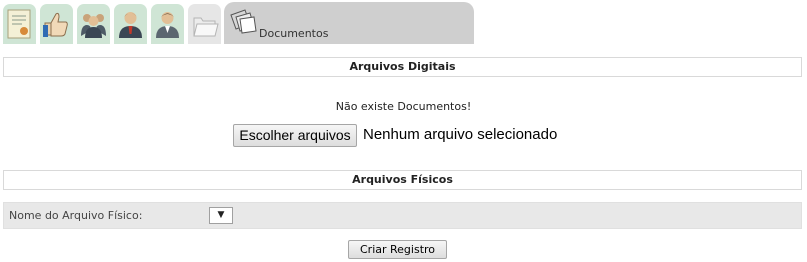 Image resolution: width=807 pixels, height=262 pixels. I want to click on physical-file-select: ▼, so click(221, 215).